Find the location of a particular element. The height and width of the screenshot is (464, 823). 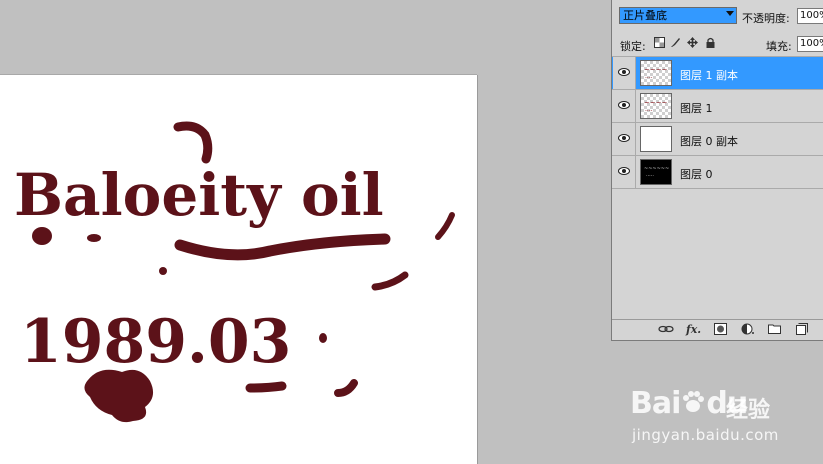

layer-list: ~~~~···· 图层 1 副本 ~~~~···· 图层 1 图层 0 副本 is located at coordinates (717, 122).